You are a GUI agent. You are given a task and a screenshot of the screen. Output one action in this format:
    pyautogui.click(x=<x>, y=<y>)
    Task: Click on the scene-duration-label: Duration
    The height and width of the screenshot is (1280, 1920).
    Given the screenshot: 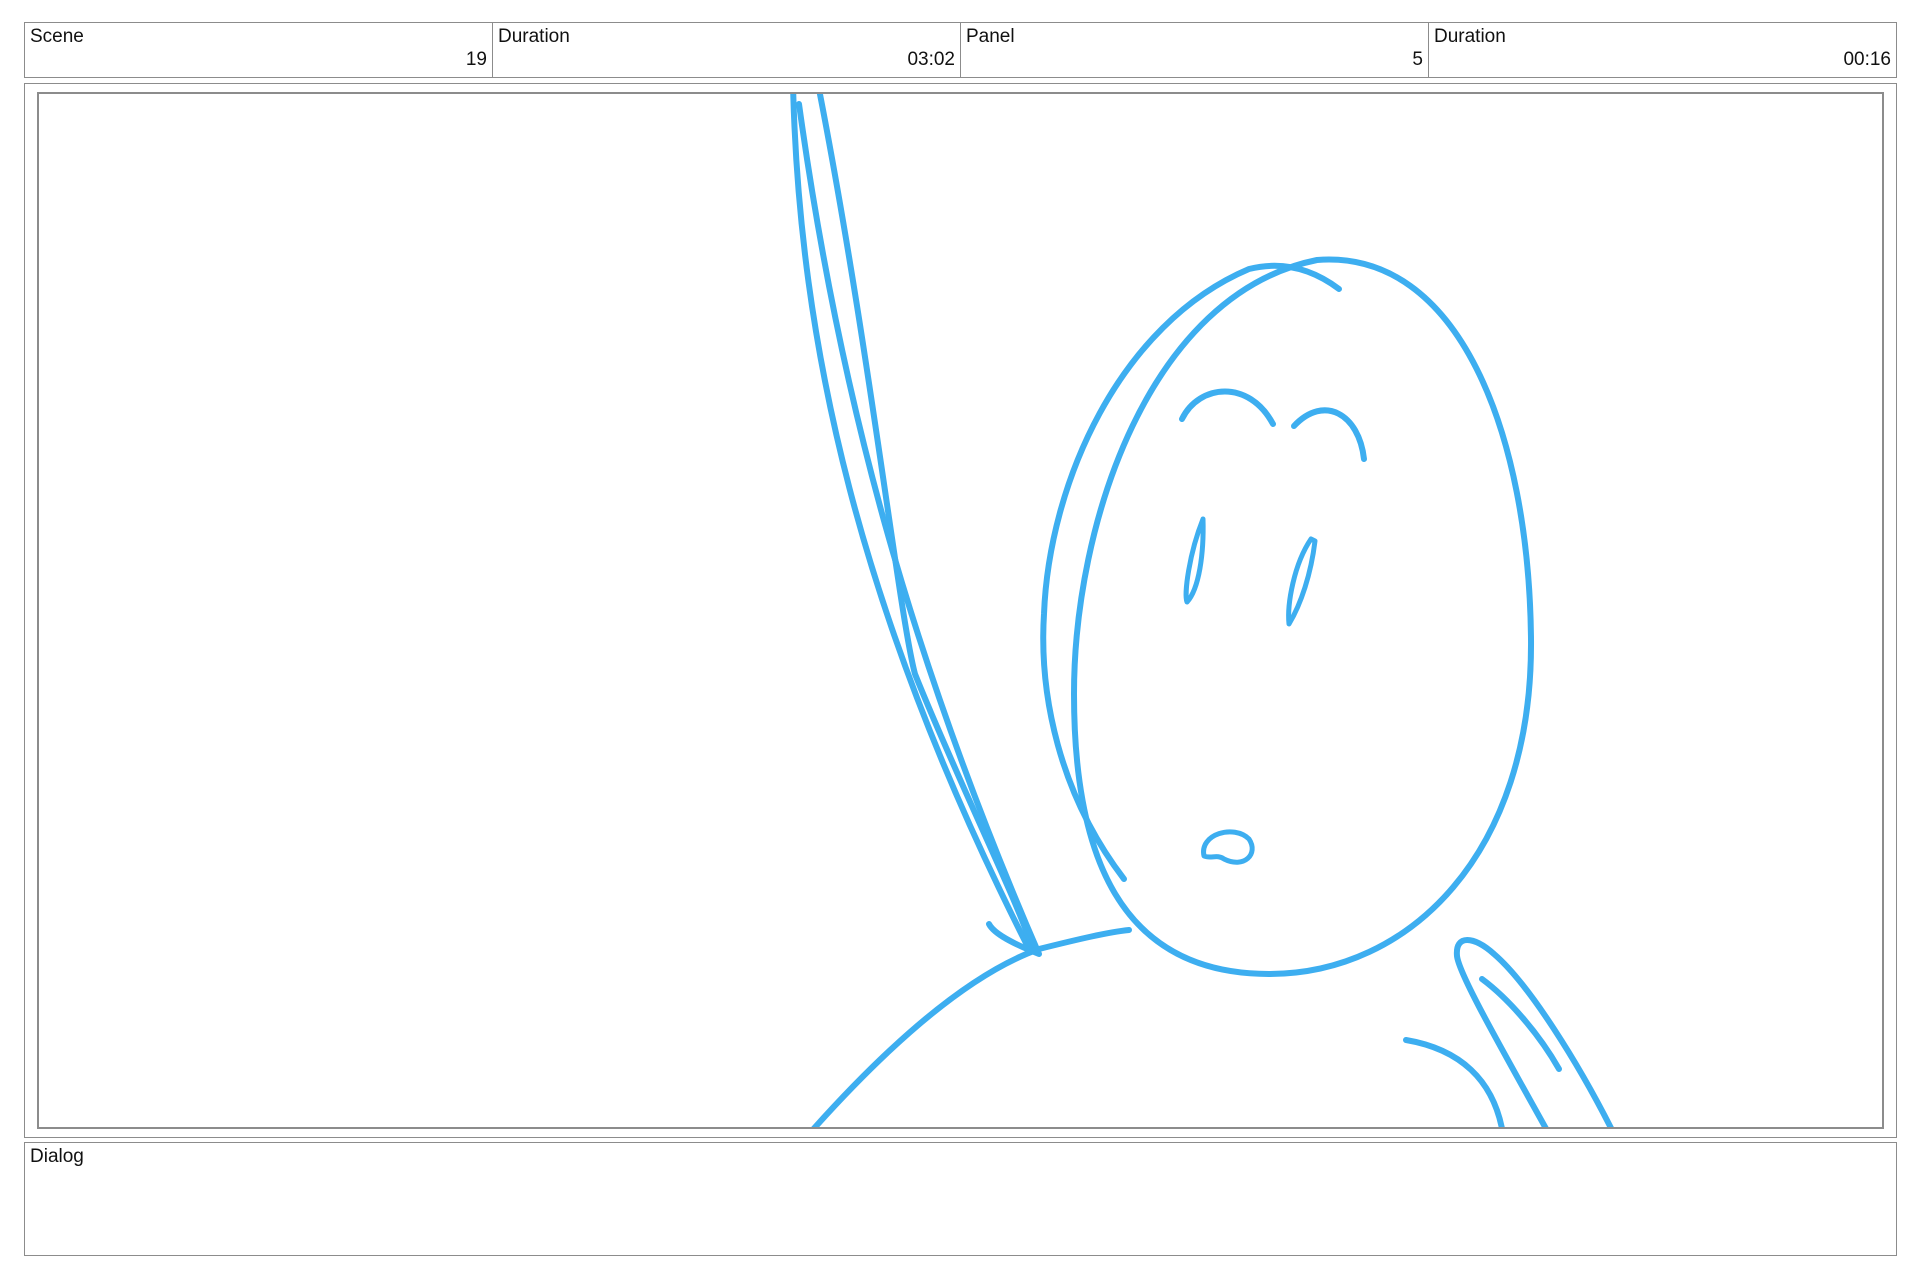 What is the action you would take?
    pyautogui.click(x=534, y=36)
    